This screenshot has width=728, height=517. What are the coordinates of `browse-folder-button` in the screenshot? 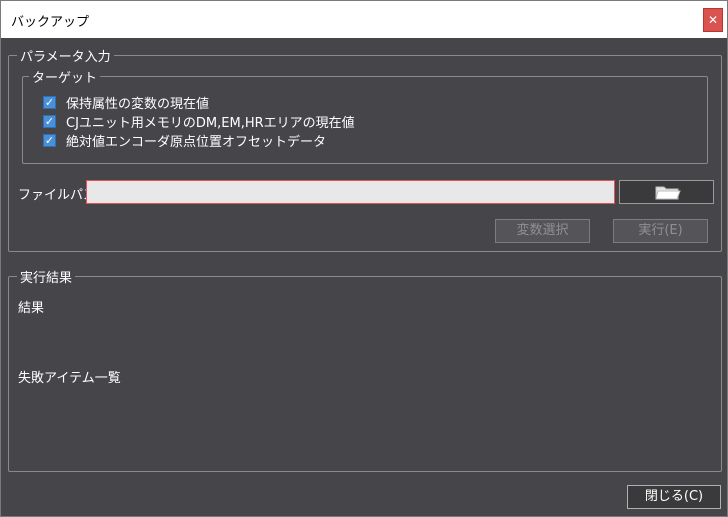 It's located at (666, 192).